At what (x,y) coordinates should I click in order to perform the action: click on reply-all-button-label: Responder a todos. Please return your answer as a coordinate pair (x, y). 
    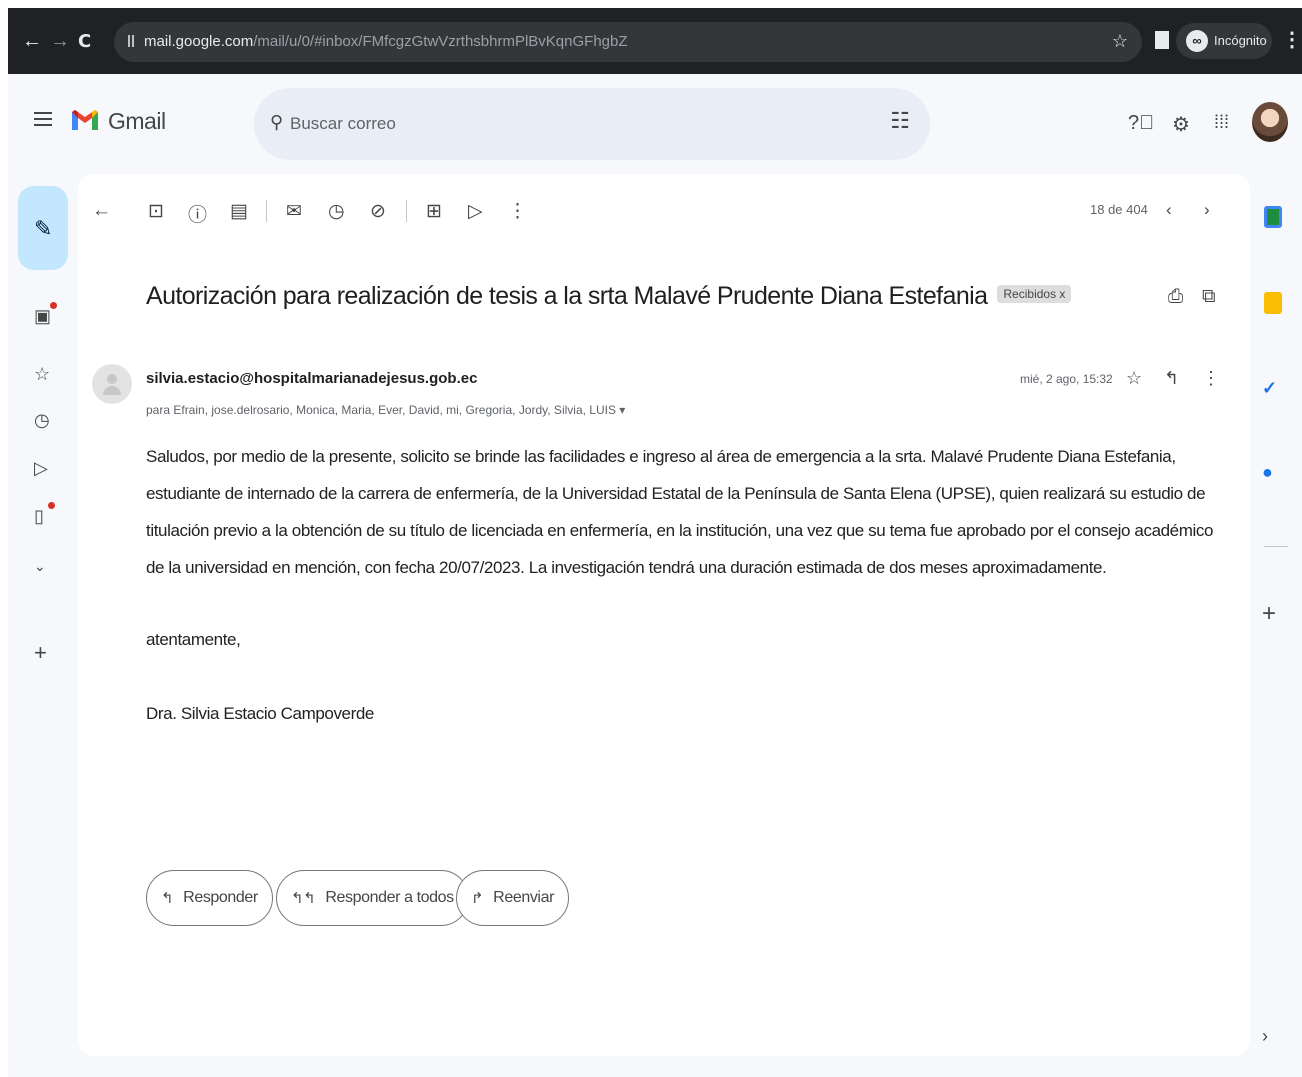
    Looking at the image, I should click on (389, 897).